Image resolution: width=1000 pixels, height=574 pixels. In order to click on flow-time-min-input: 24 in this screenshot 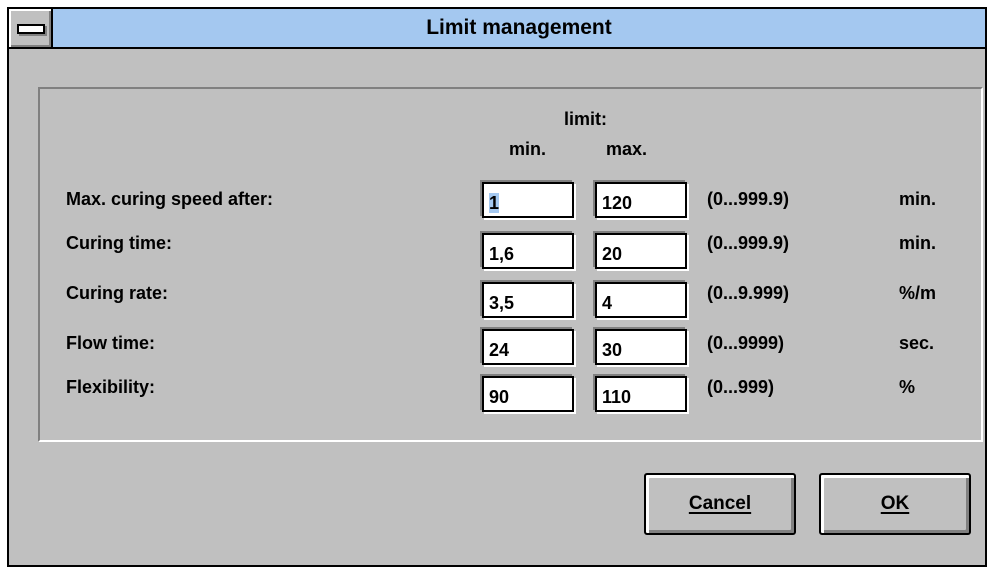, I will do `click(528, 347)`.